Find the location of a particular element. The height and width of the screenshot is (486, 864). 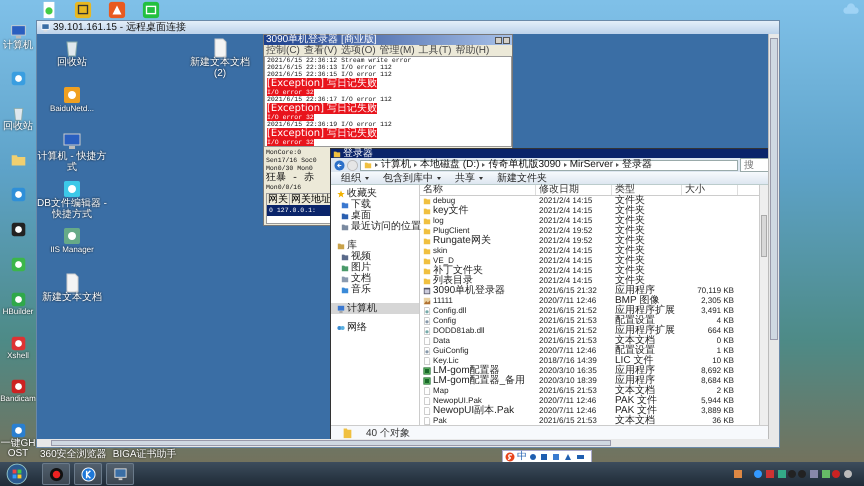

column-header: 大小 is located at coordinates (710, 190).